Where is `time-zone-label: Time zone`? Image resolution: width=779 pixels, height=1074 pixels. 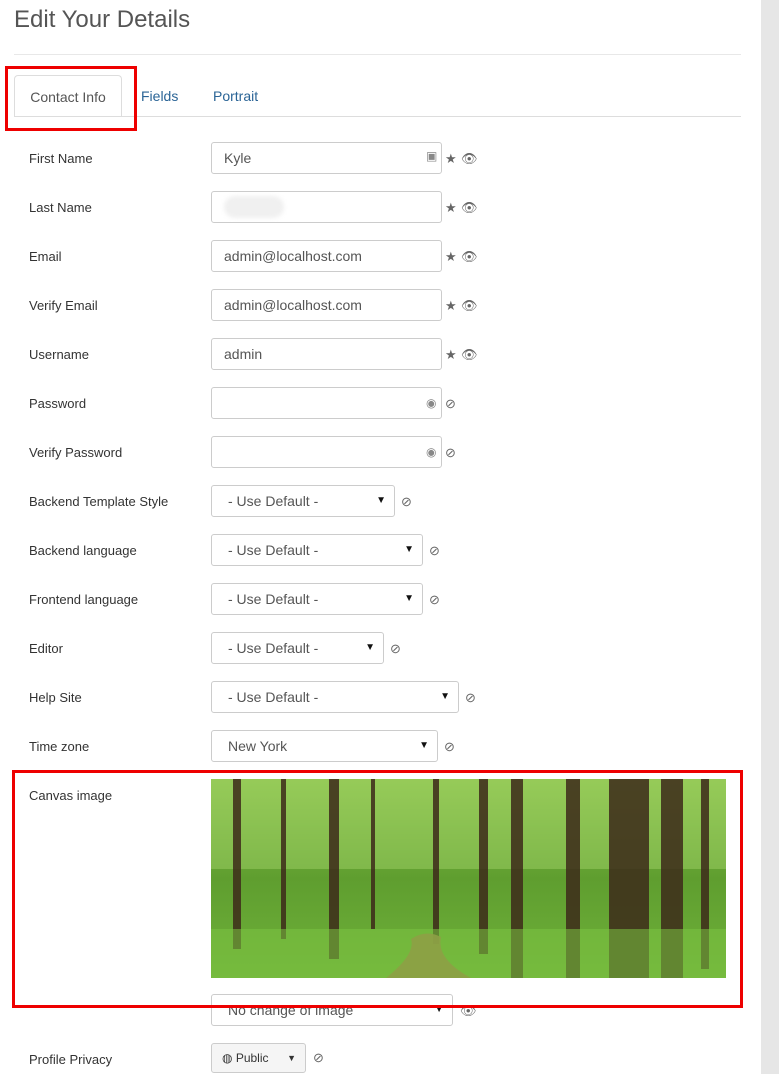 time-zone-label: Time zone is located at coordinates (59, 746).